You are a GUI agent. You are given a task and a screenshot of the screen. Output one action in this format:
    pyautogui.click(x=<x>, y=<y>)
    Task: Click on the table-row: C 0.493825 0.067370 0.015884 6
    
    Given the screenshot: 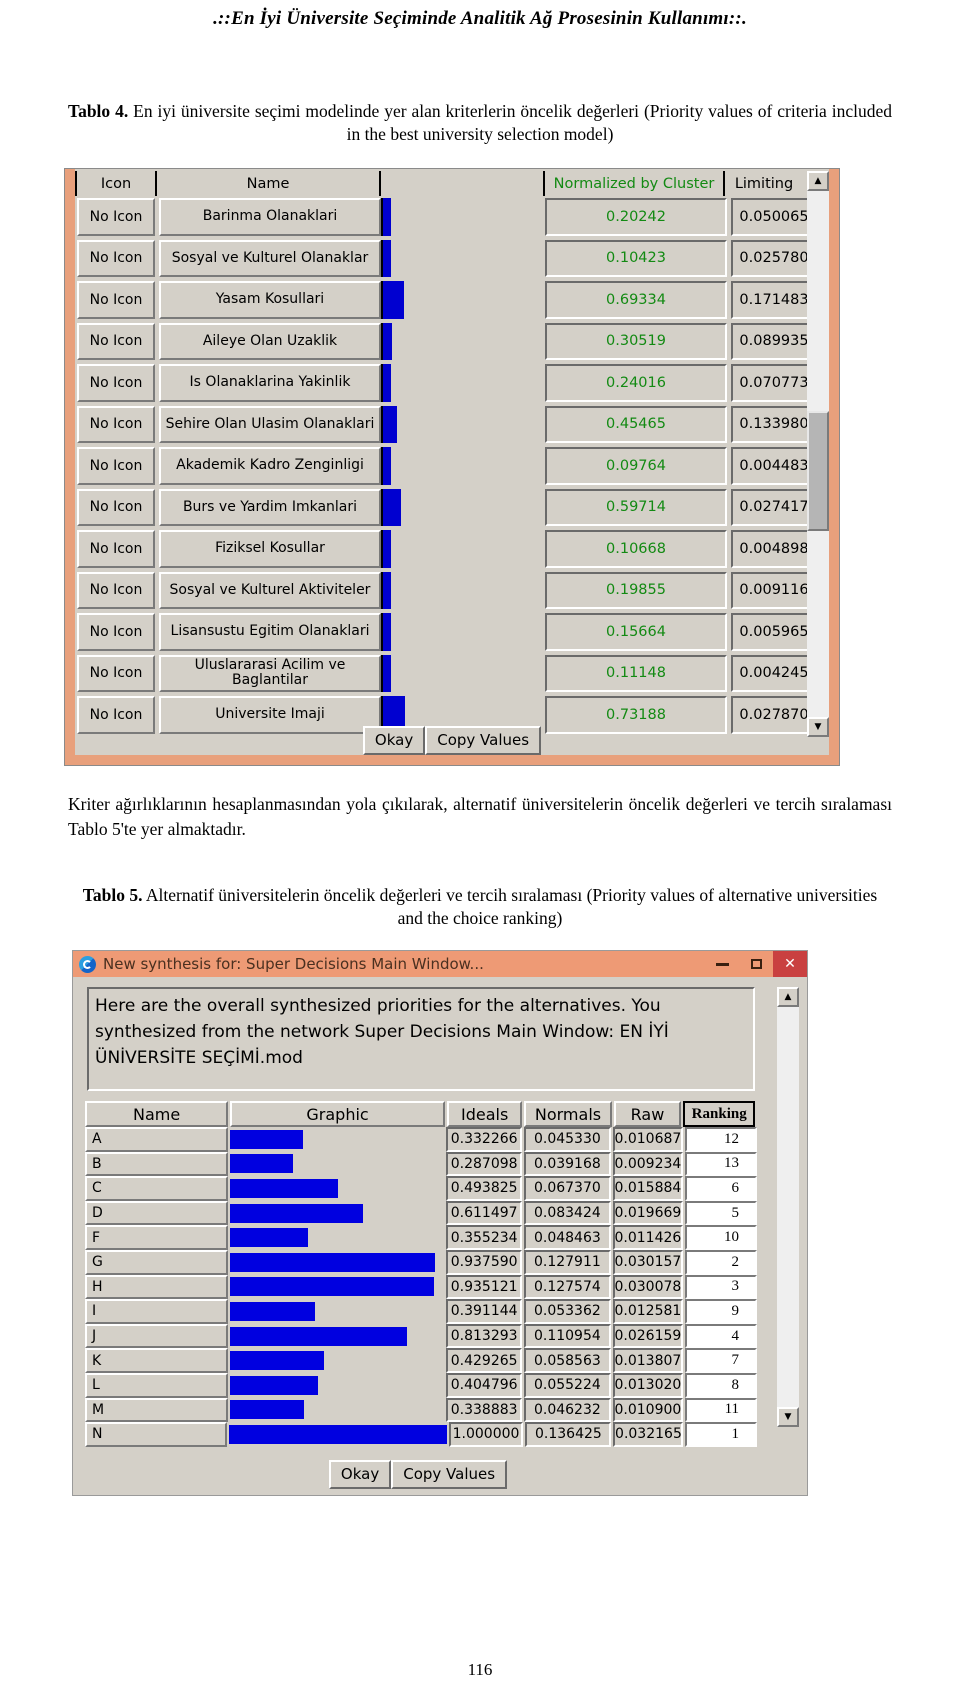 What is the action you would take?
    pyautogui.click(x=421, y=1188)
    